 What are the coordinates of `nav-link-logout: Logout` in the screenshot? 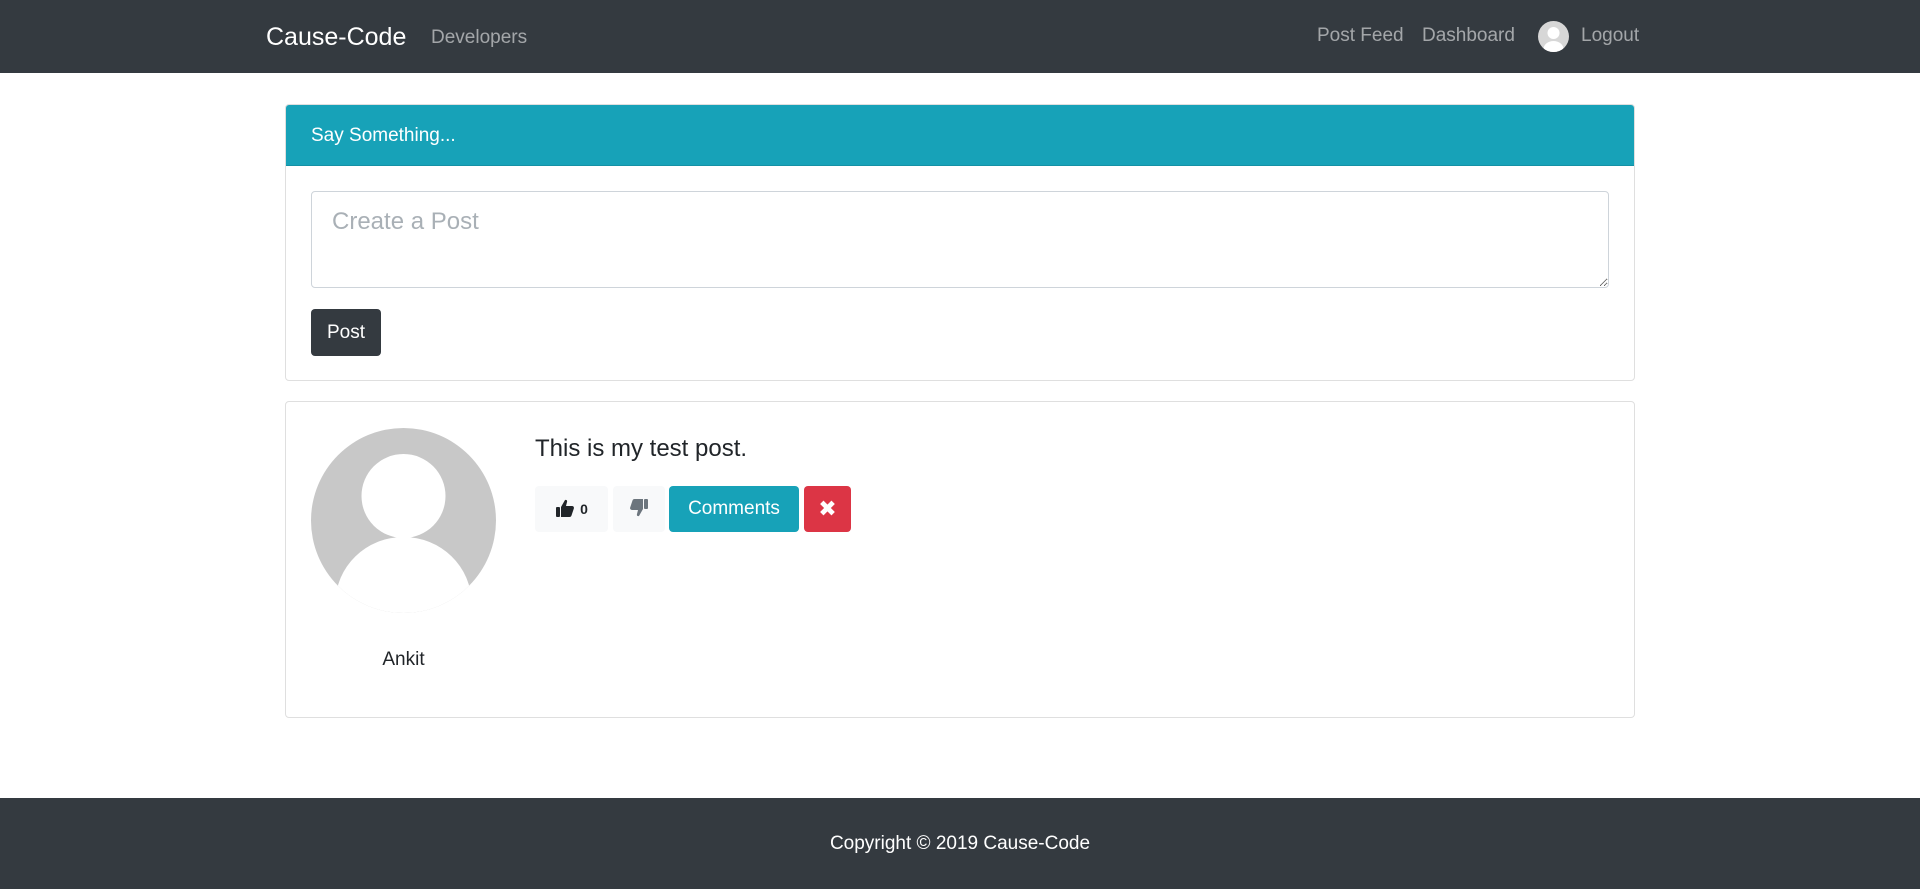 It's located at (1610, 36).